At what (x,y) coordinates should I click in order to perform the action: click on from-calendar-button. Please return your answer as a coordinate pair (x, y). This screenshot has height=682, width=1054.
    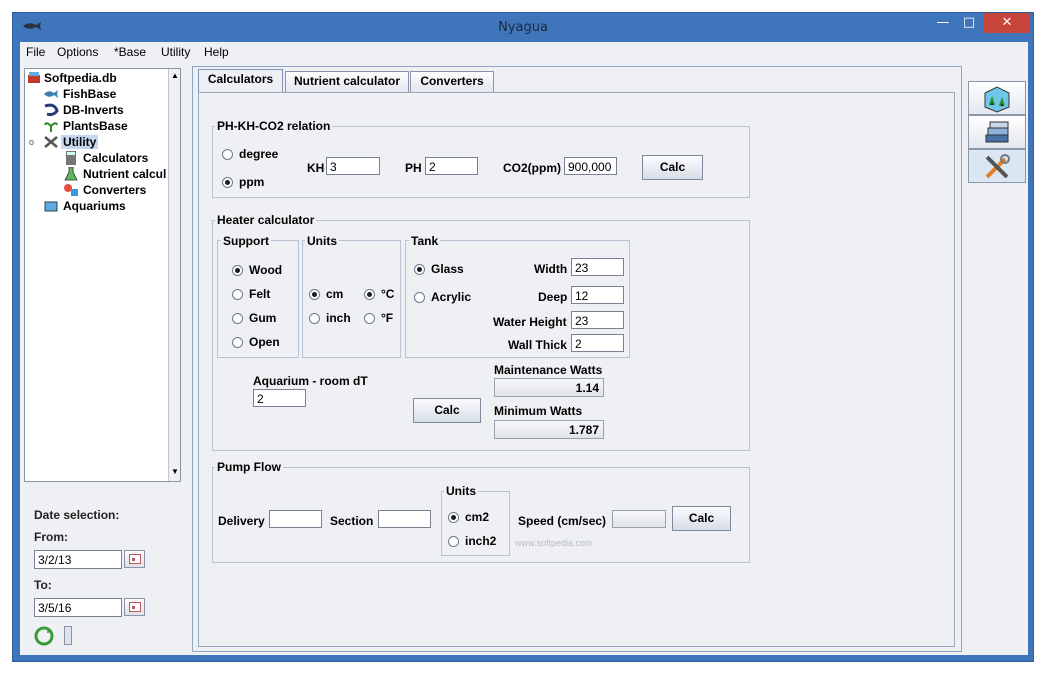
    Looking at the image, I should click on (134, 559).